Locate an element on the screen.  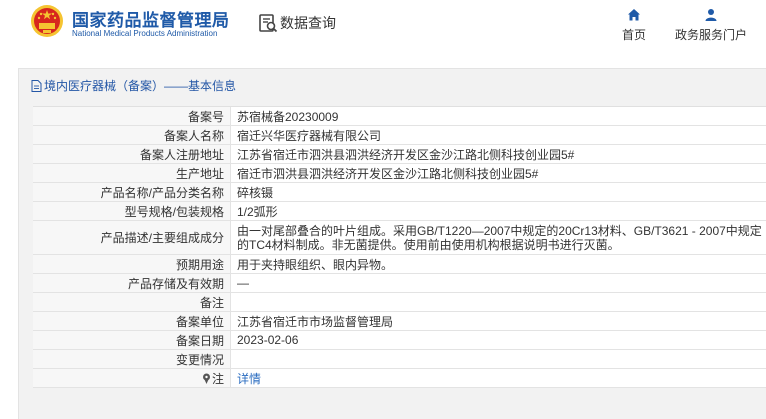
field-value: 苏宿械备20230009 is located at coordinates (498, 116).